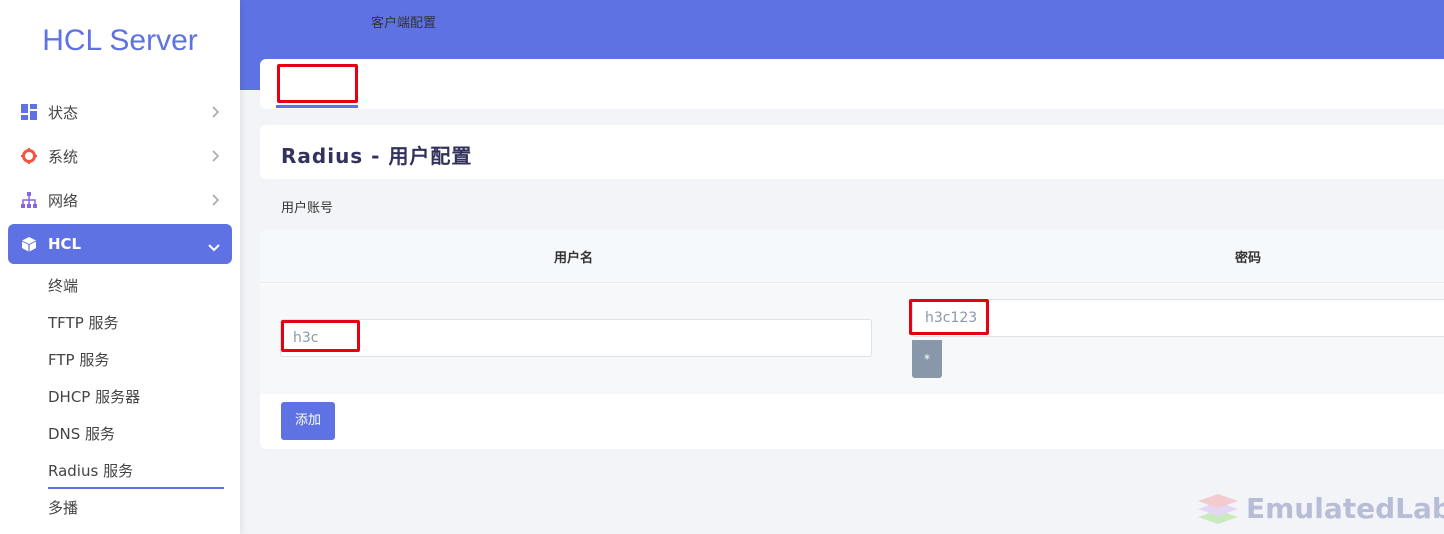  Describe the element at coordinates (1248, 258) in the screenshot. I see `column-header-password: 密码` at that location.